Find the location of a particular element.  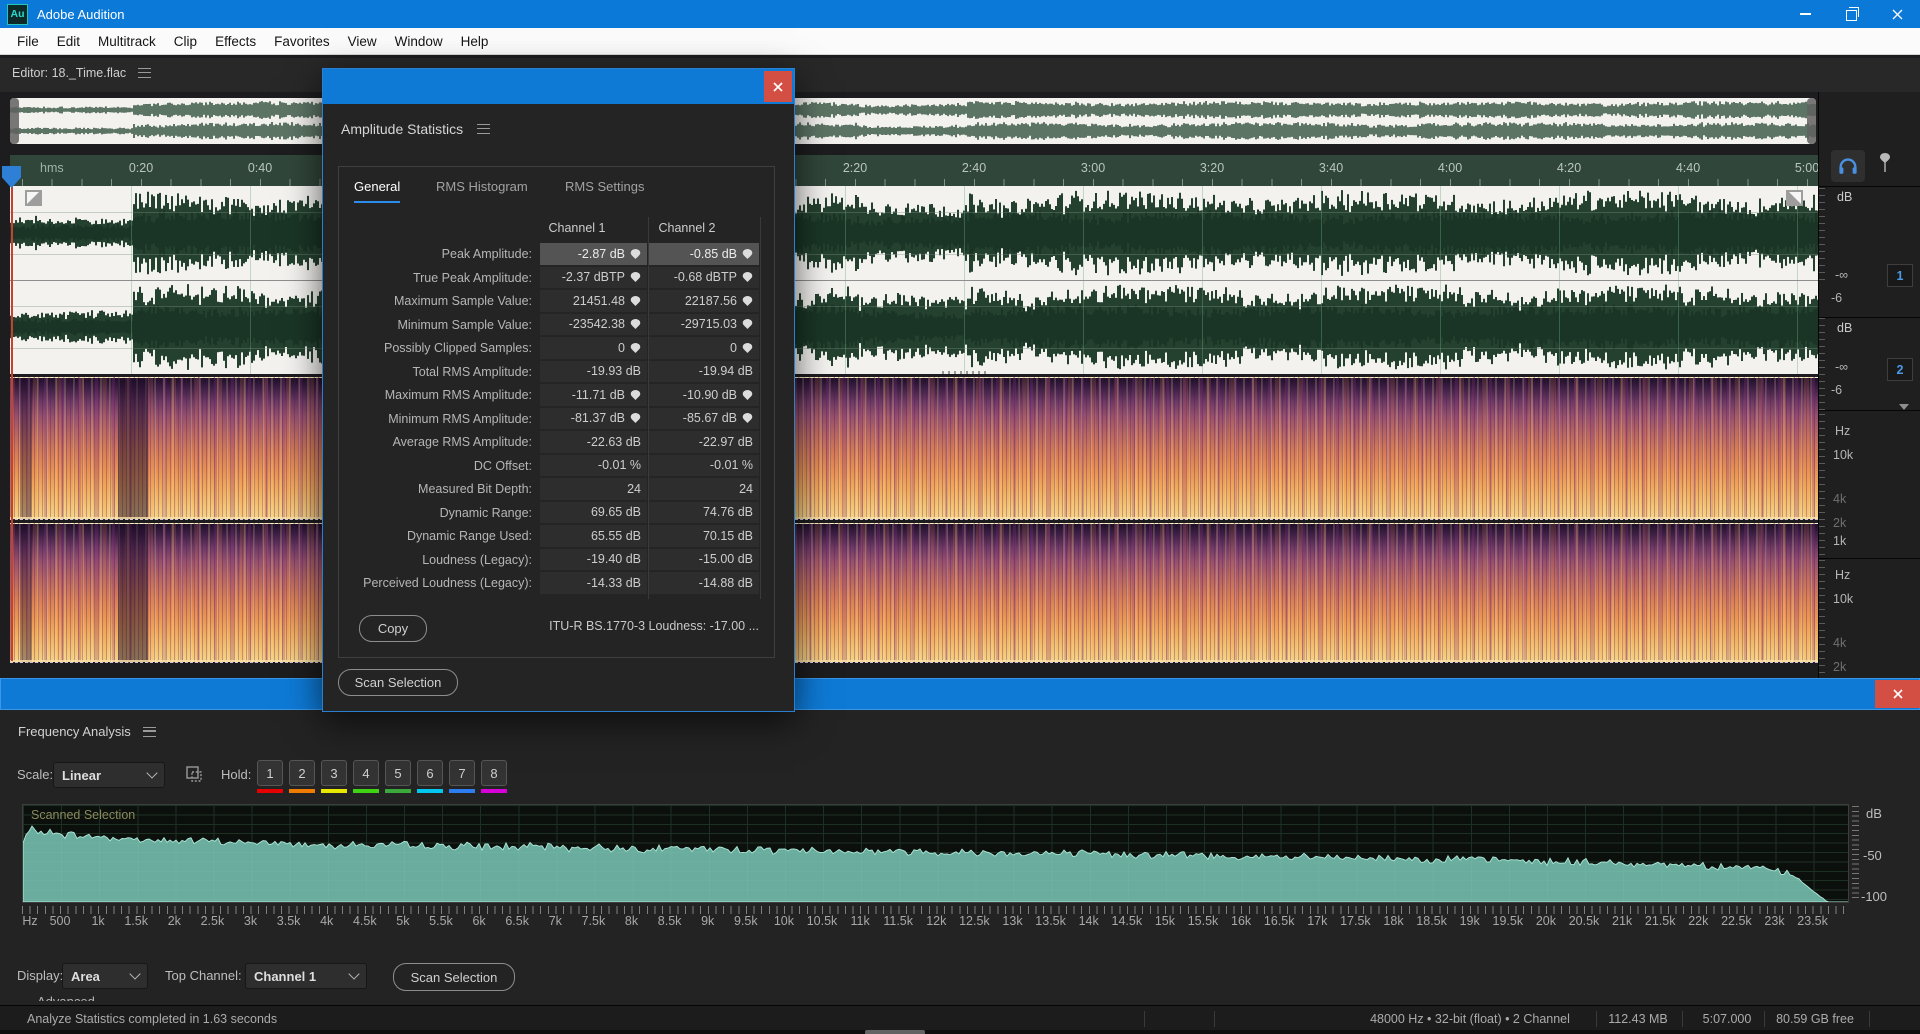

stat-value-ch2: -19.94 dB is located at coordinates (704, 371).